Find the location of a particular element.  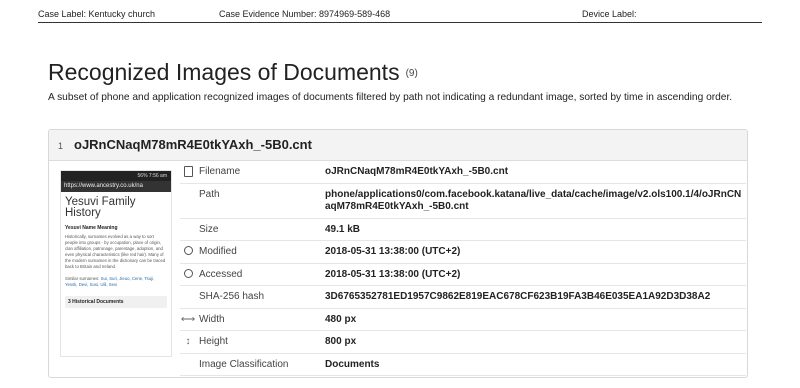

prop-row-classification: Image Classification Documents is located at coordinates (463, 364).